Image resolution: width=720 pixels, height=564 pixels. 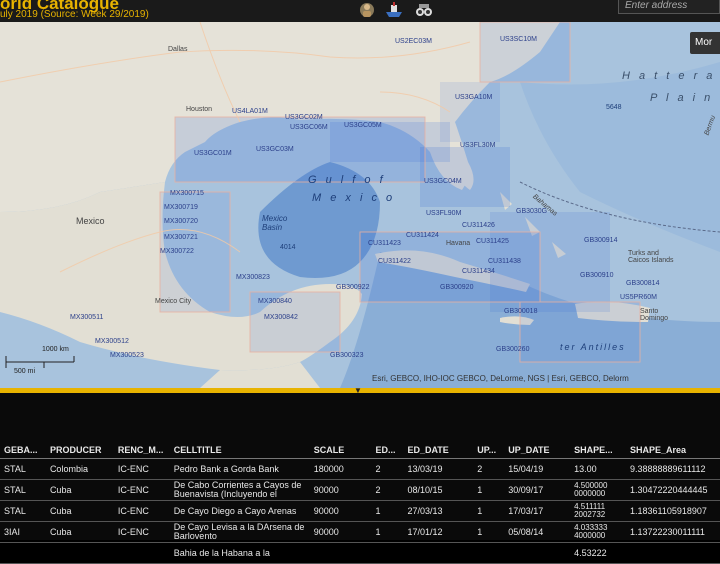 What do you see at coordinates (394, 10) in the screenshot?
I see `ship-icon` at bounding box center [394, 10].